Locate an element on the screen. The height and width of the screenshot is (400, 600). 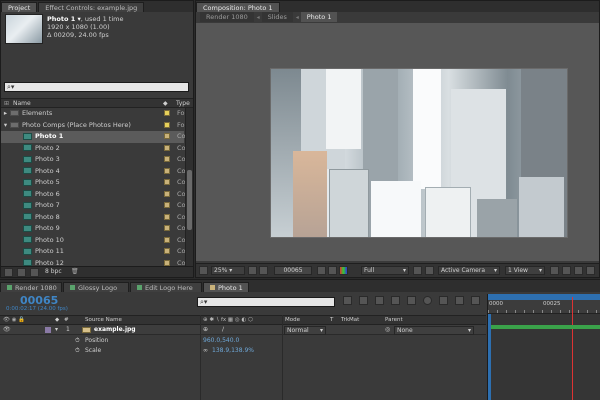
list-item: ▾ Photo Comps (Place Photos Here) Fo is located at coordinates (93, 126).